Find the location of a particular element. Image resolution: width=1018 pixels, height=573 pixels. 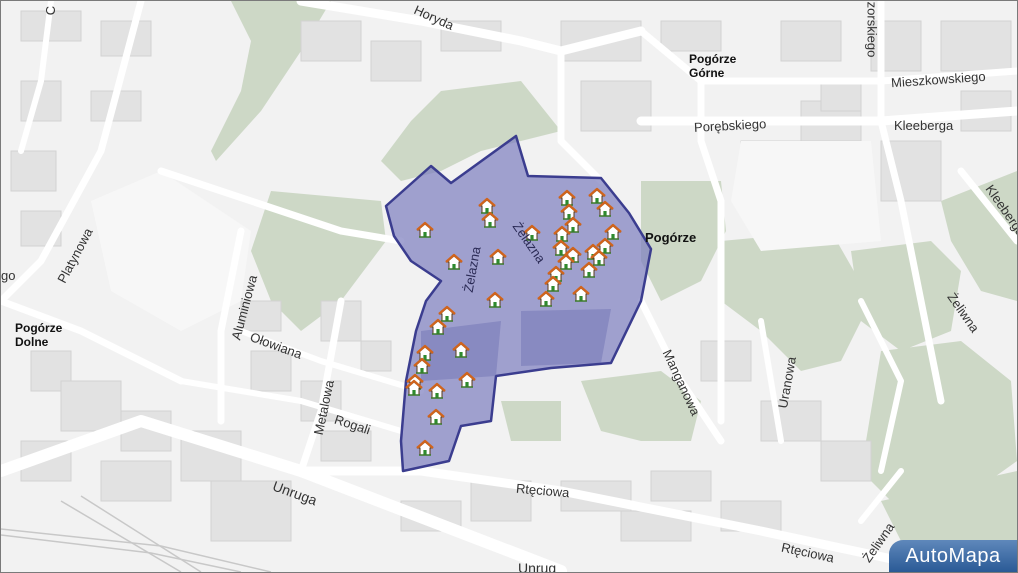

street-label-porebskiego: Porębskiego is located at coordinates (730, 125).